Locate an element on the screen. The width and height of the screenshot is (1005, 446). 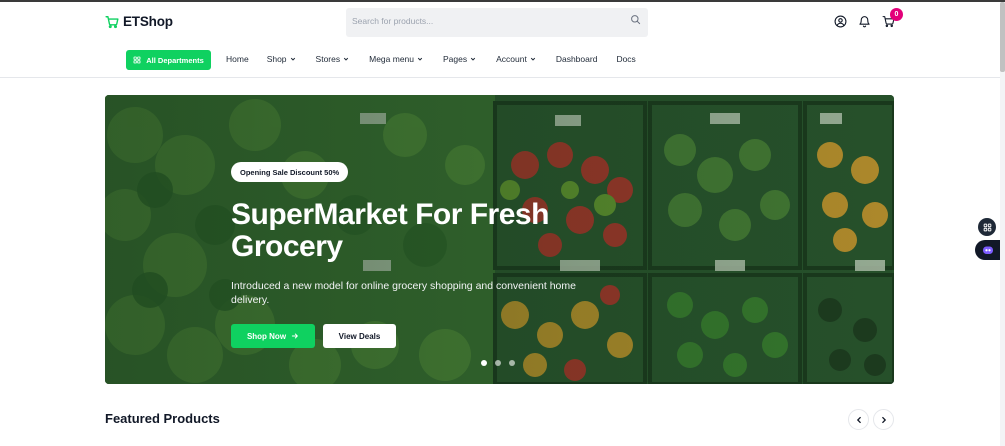
brand-logo: ETShop is located at coordinates (139, 21).